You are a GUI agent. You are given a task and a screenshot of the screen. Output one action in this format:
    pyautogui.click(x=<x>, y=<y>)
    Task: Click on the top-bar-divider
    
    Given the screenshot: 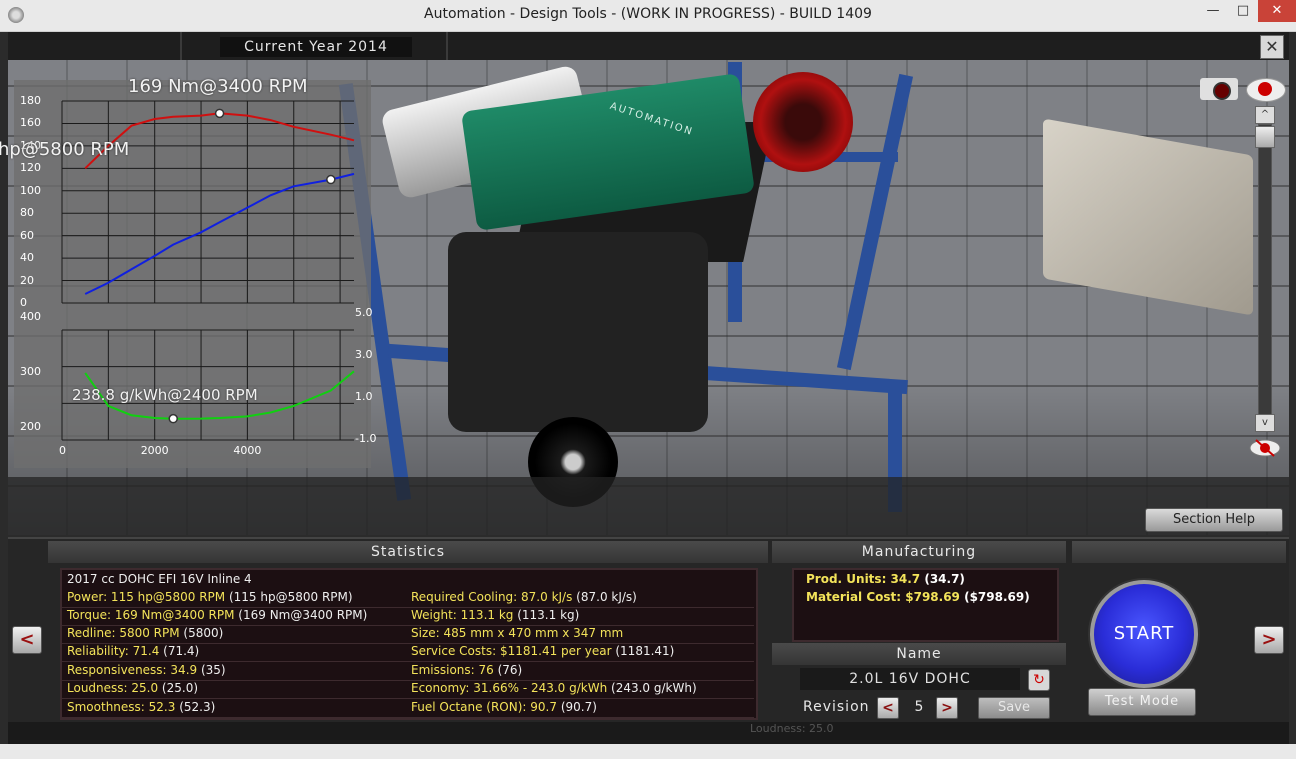 What is the action you would take?
    pyautogui.click(x=181, y=46)
    